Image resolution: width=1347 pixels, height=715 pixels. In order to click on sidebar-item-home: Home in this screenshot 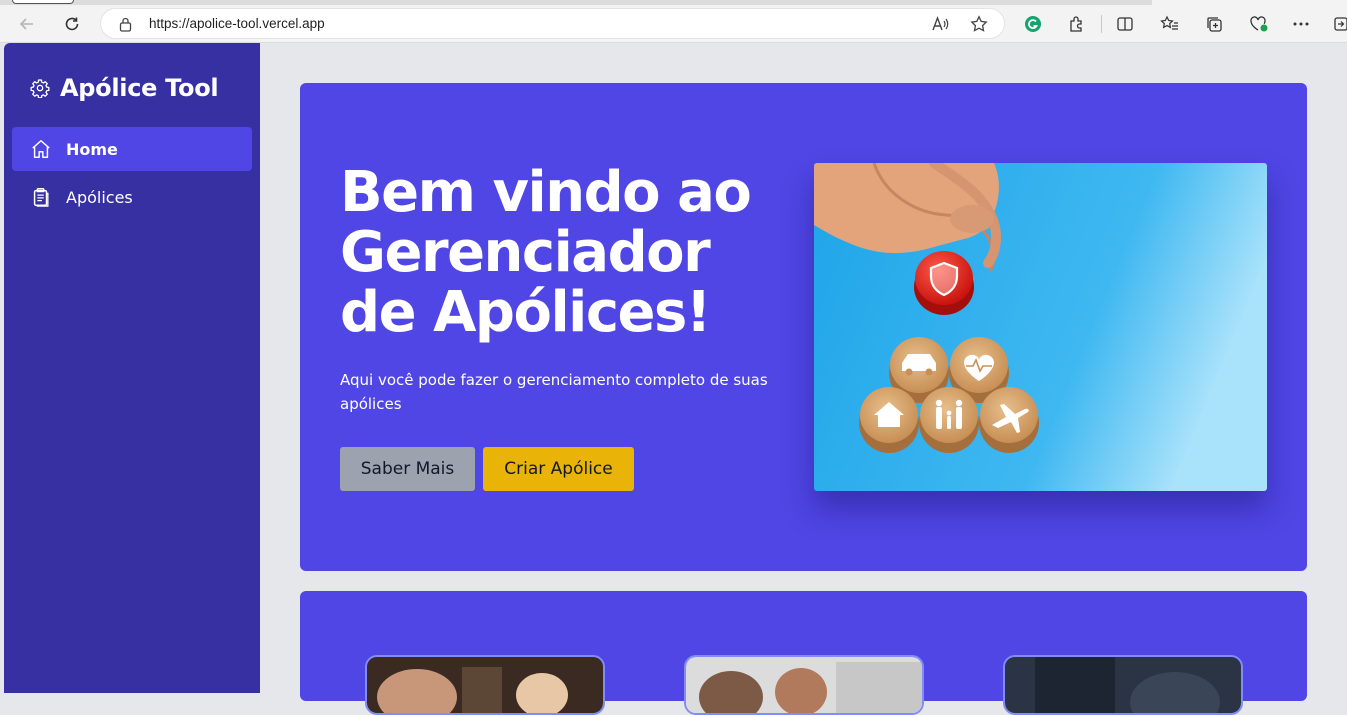, I will do `click(132, 149)`.